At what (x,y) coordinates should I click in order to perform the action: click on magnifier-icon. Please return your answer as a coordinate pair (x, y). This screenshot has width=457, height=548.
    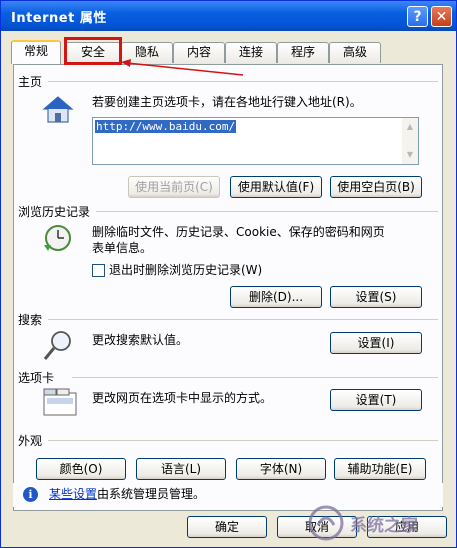
    Looking at the image, I should click on (57, 345).